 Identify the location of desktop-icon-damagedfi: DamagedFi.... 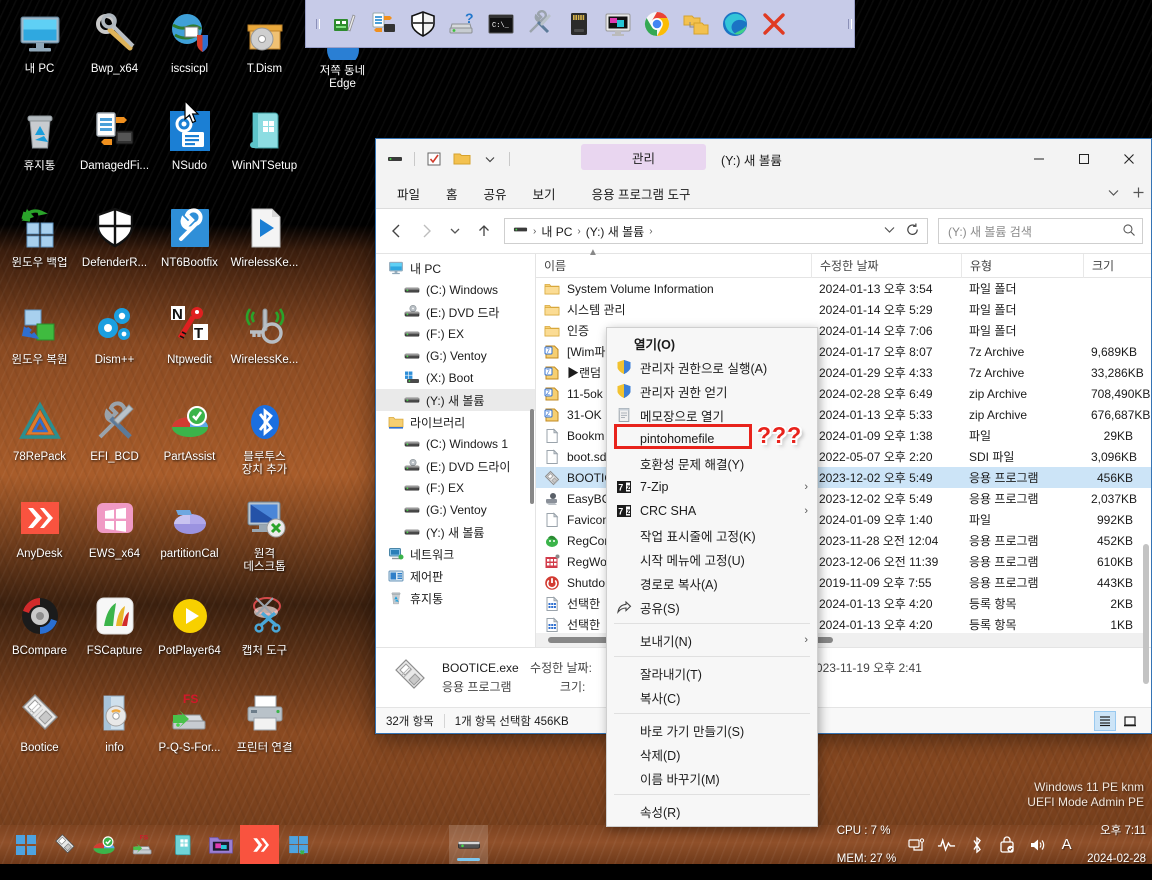
(114, 149).